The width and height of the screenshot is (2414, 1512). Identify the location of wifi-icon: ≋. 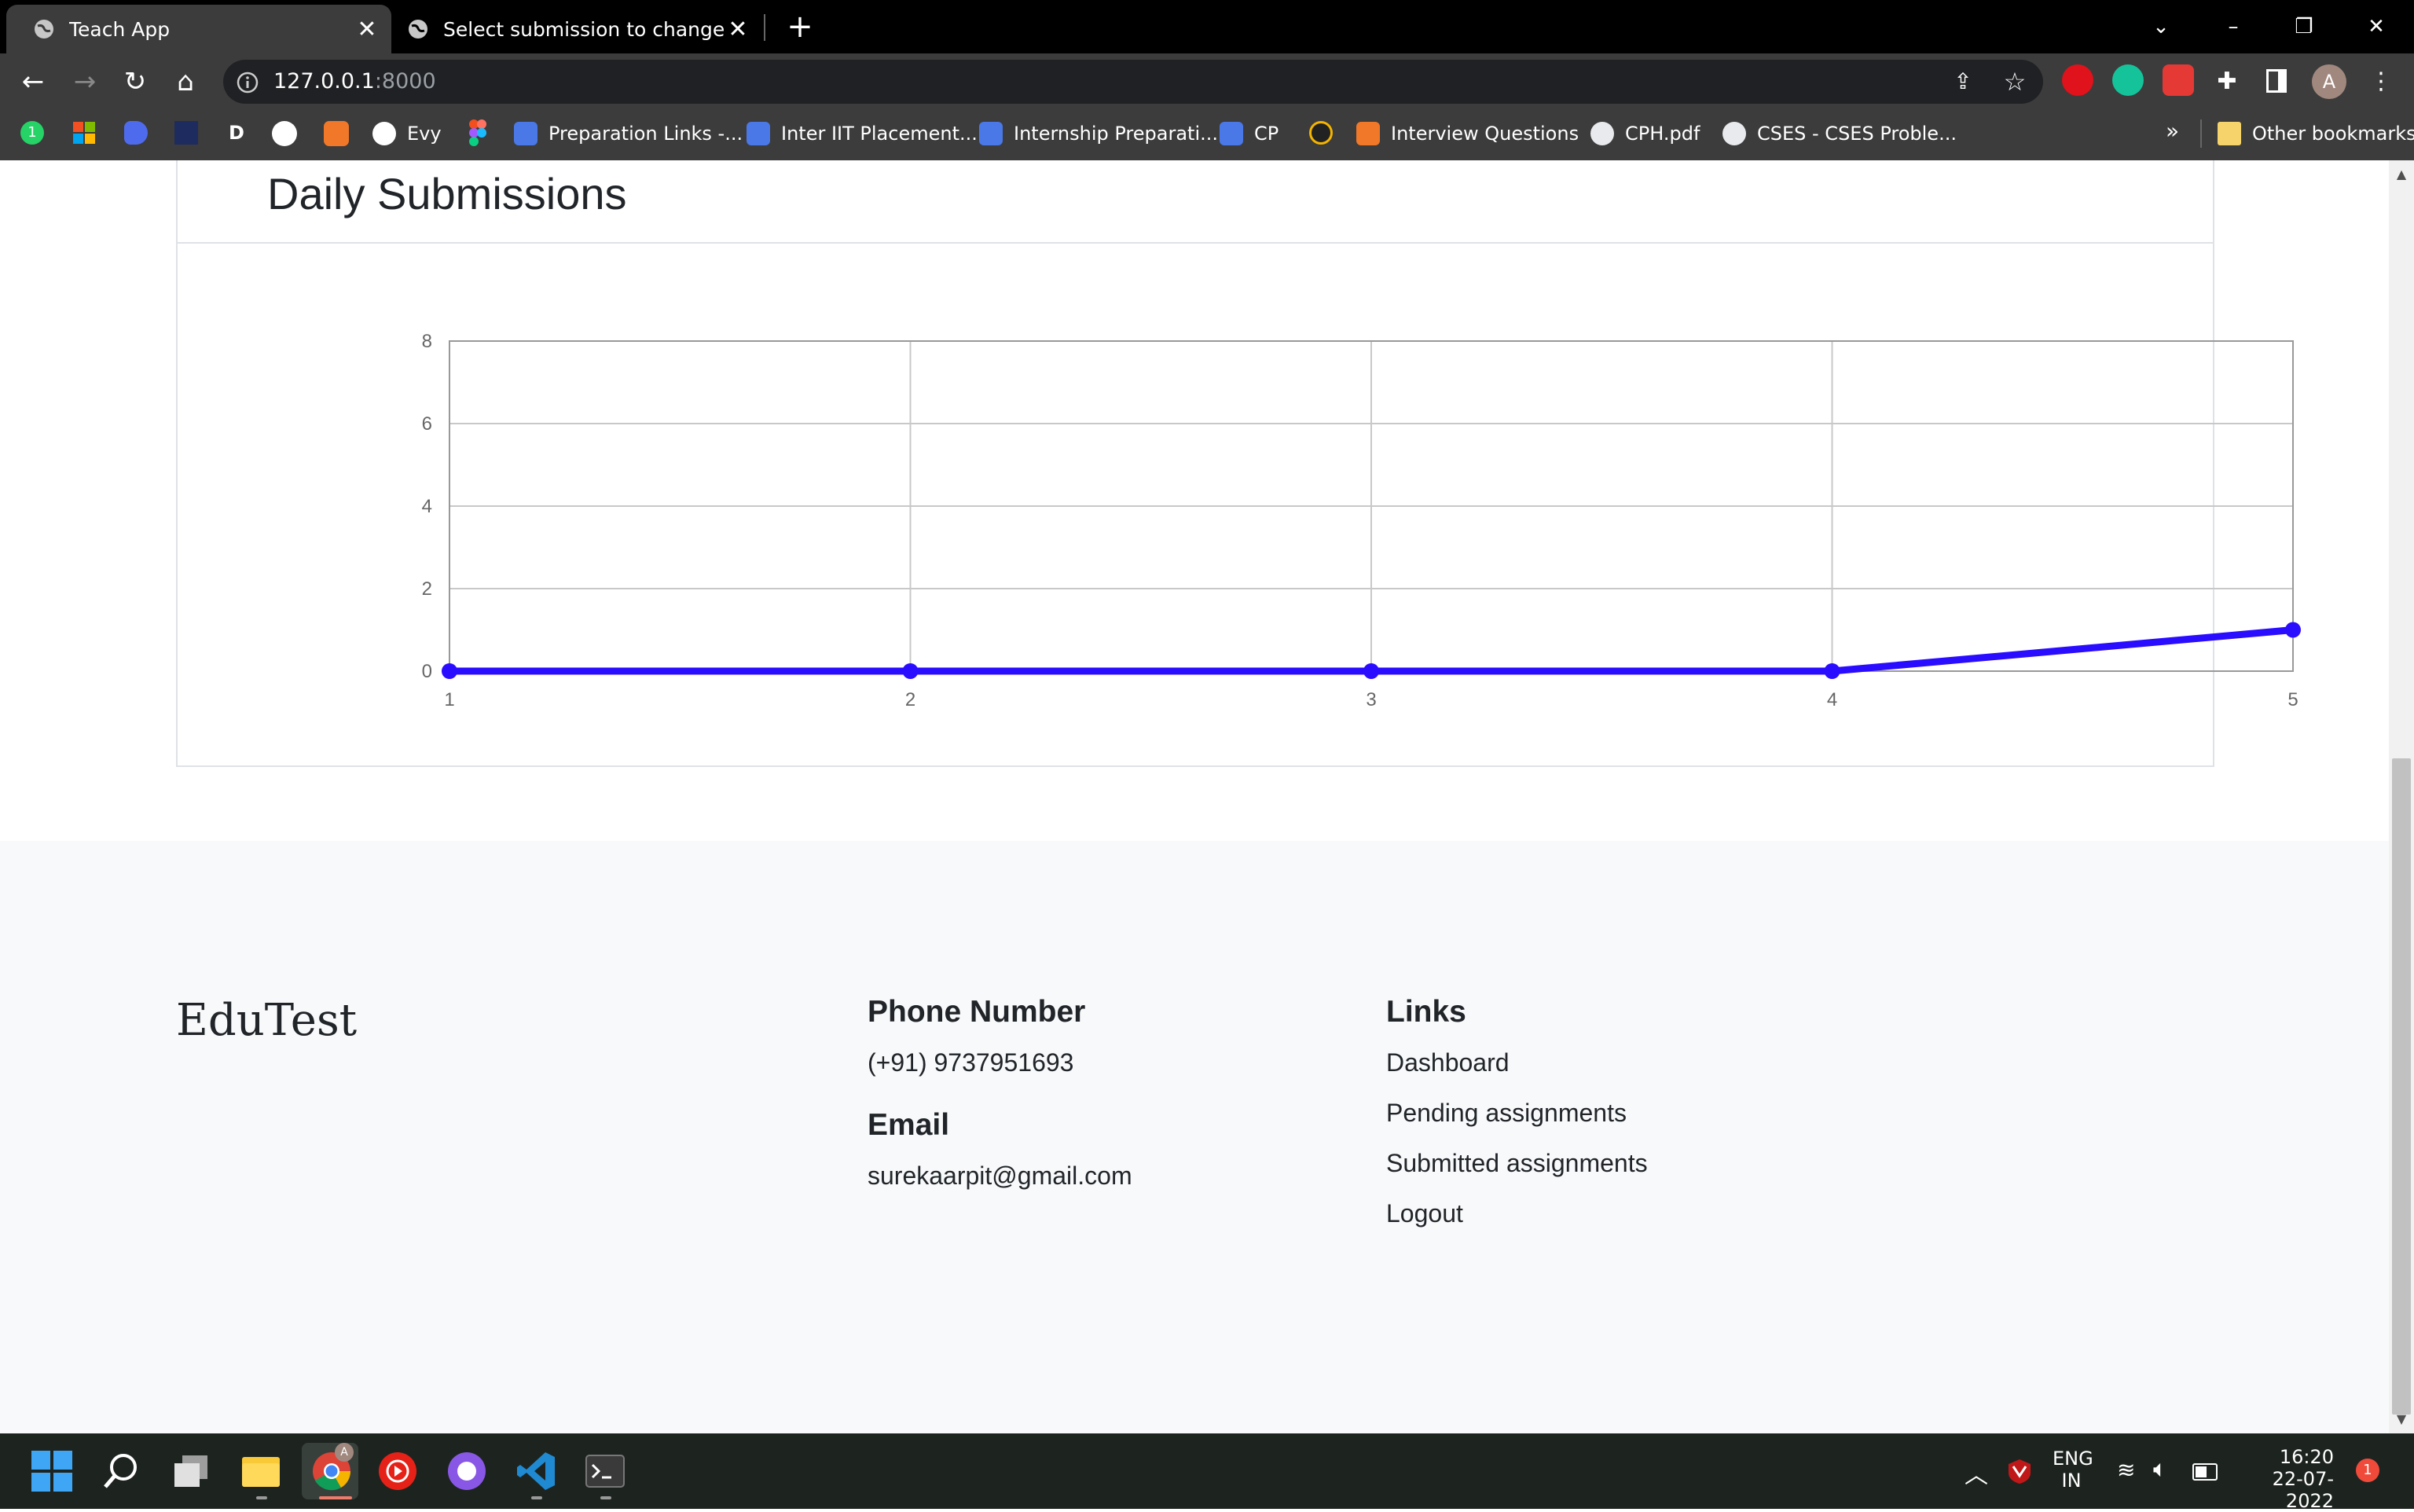
(2126, 1470).